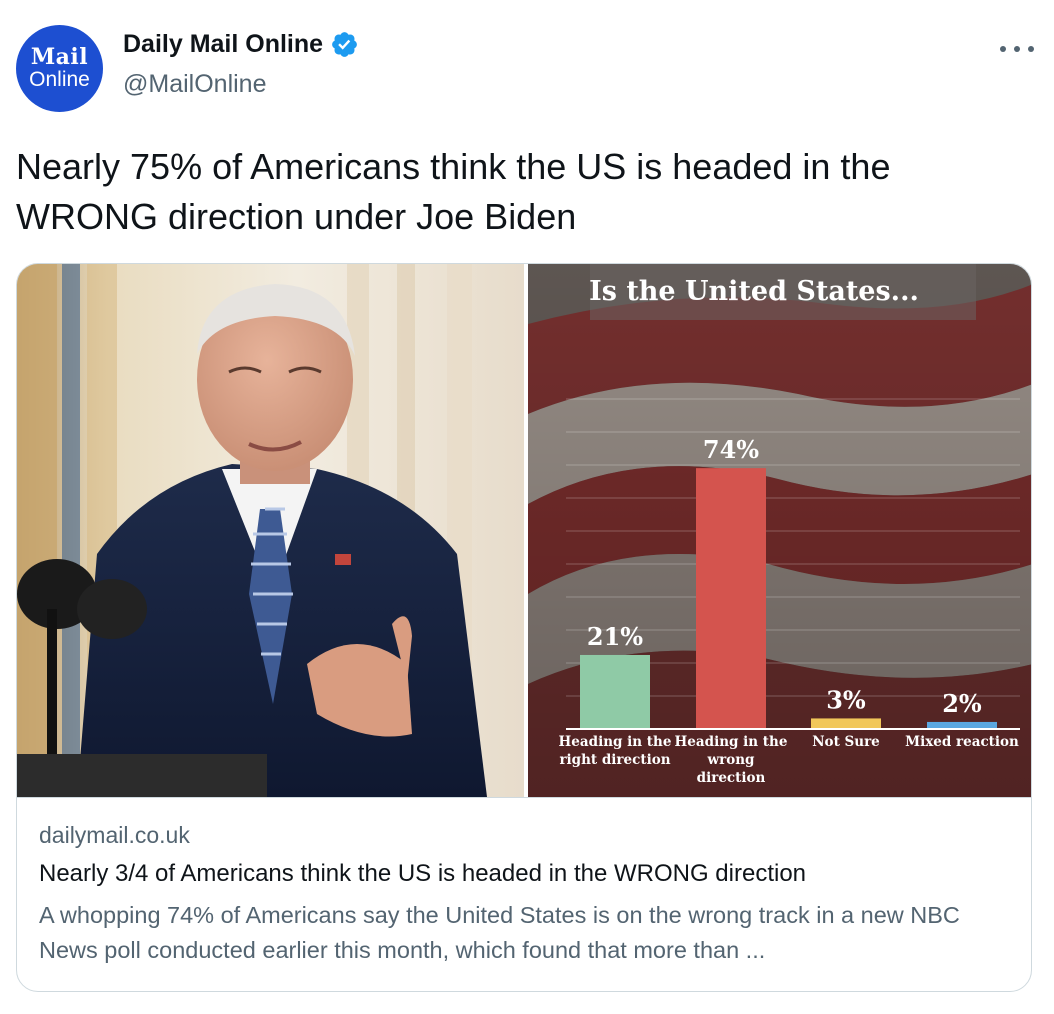  Describe the element at coordinates (614, 760) in the screenshot. I see `chart-category-label: right direction` at that location.